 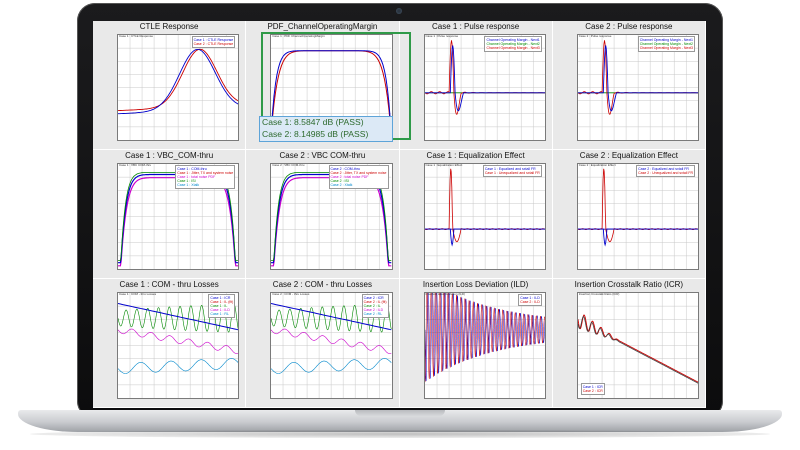 I want to click on plot-caption: Case 1 : Equalization Effect, so click(x=444, y=165).